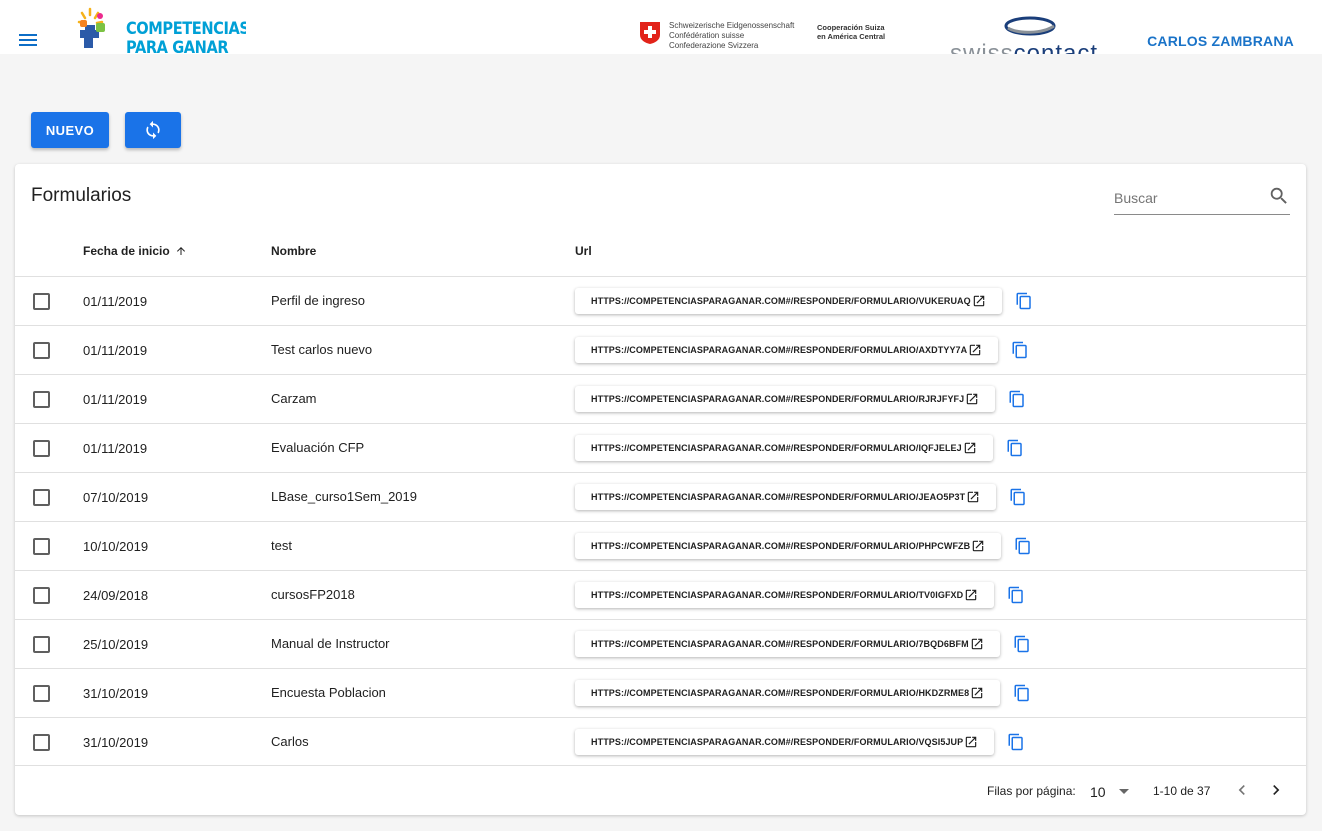 This screenshot has height=831, width=1322. Describe the element at coordinates (116, 546) in the screenshot. I see `fecha-cell: 10/10/2019` at that location.